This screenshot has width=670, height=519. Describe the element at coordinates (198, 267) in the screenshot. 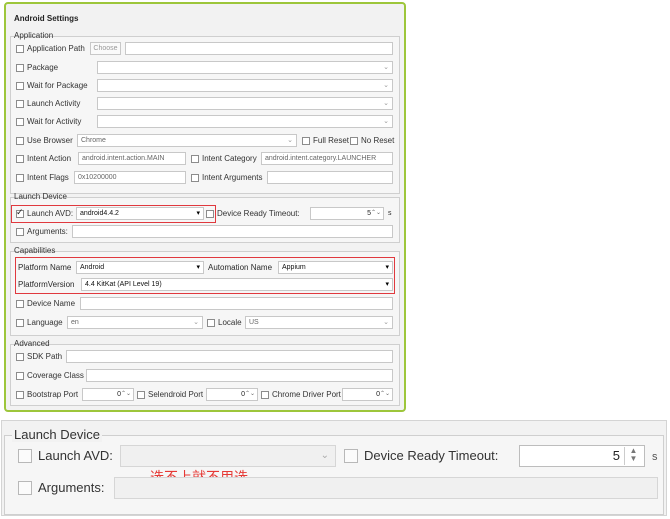

I see `caret-down-icon: ▾` at that location.